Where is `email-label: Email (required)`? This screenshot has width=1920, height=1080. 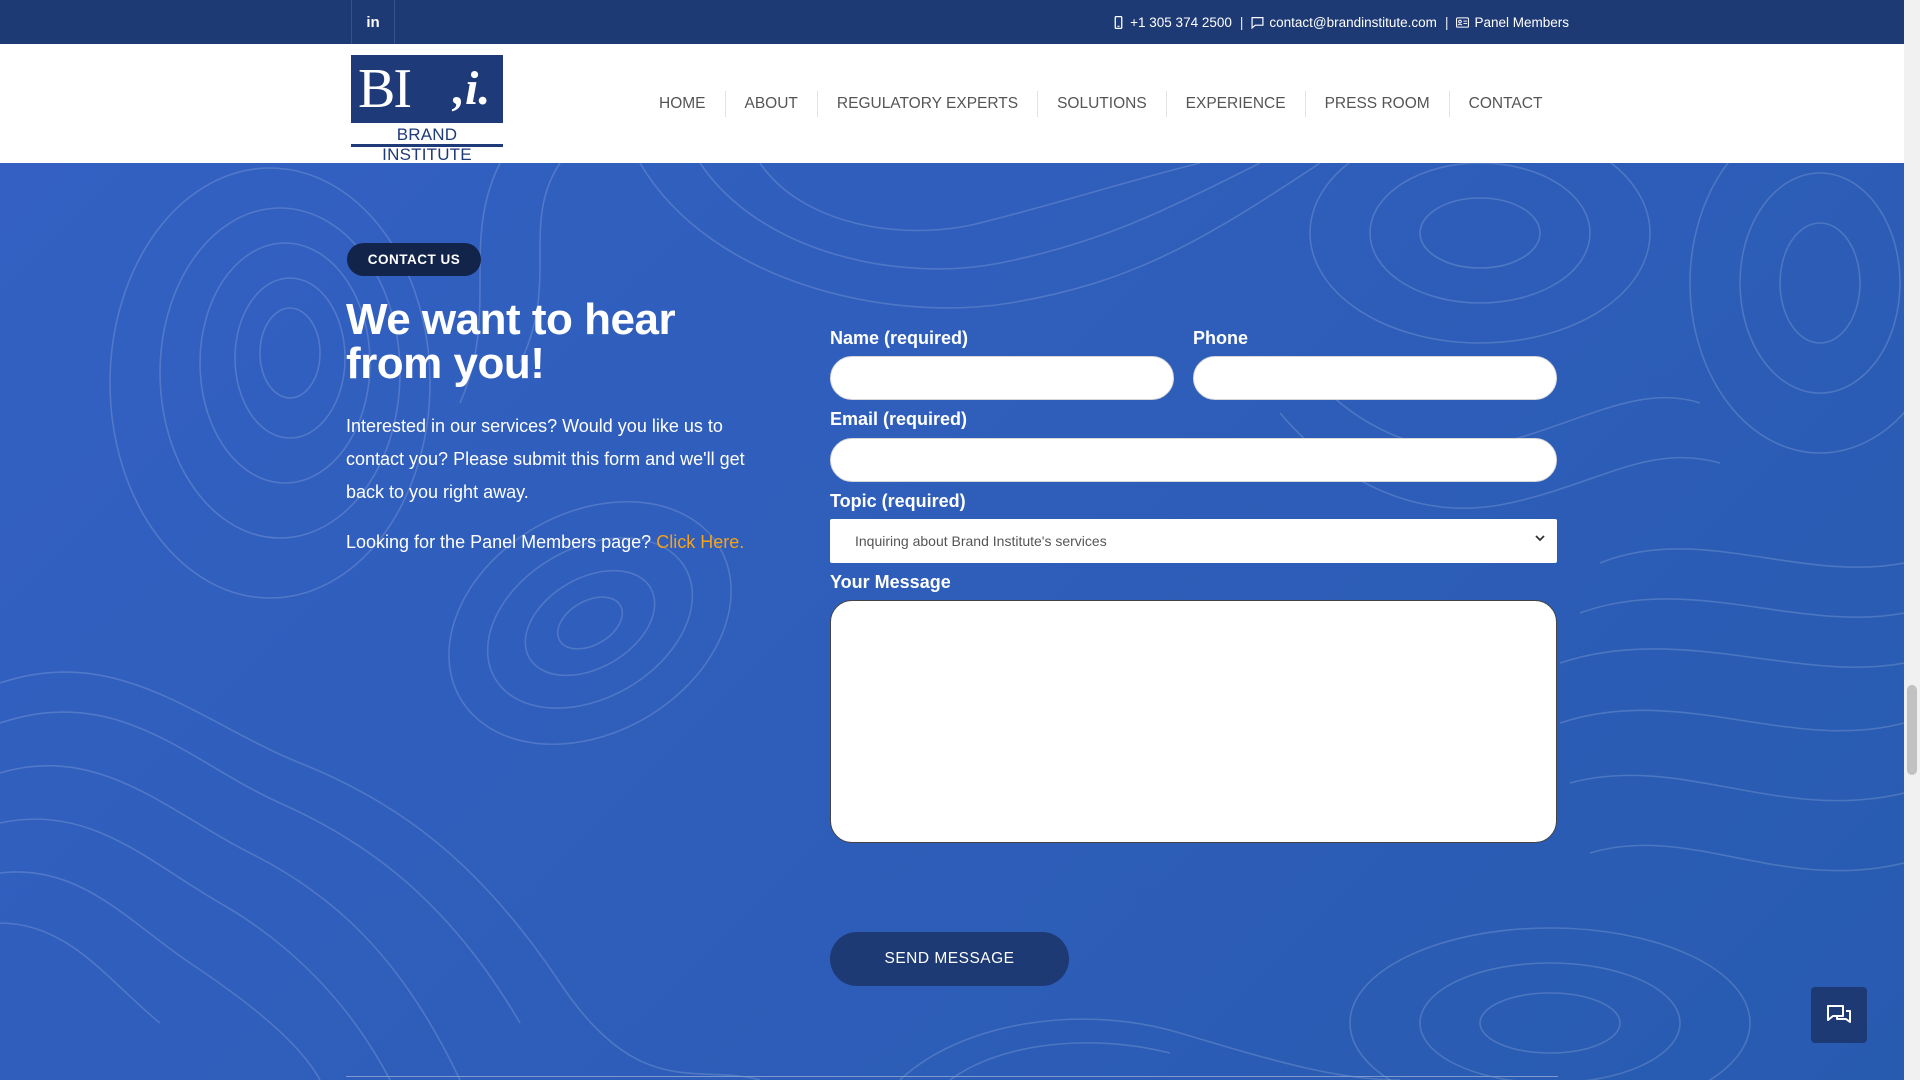 email-label: Email (required) is located at coordinates (899, 419).